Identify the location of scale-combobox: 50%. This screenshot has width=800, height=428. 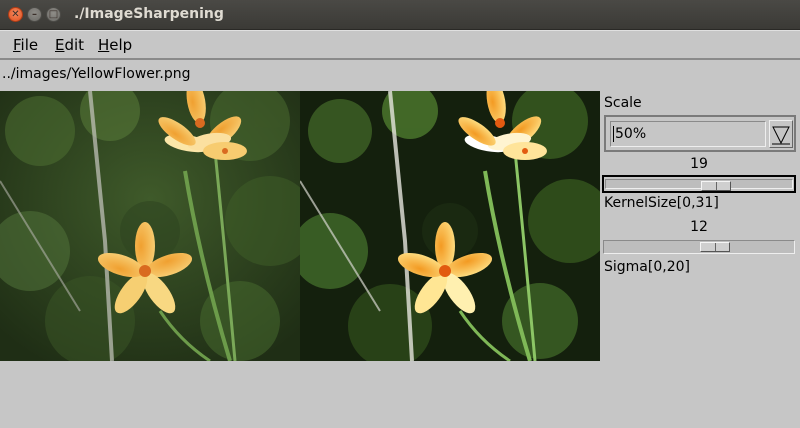
(700, 133).